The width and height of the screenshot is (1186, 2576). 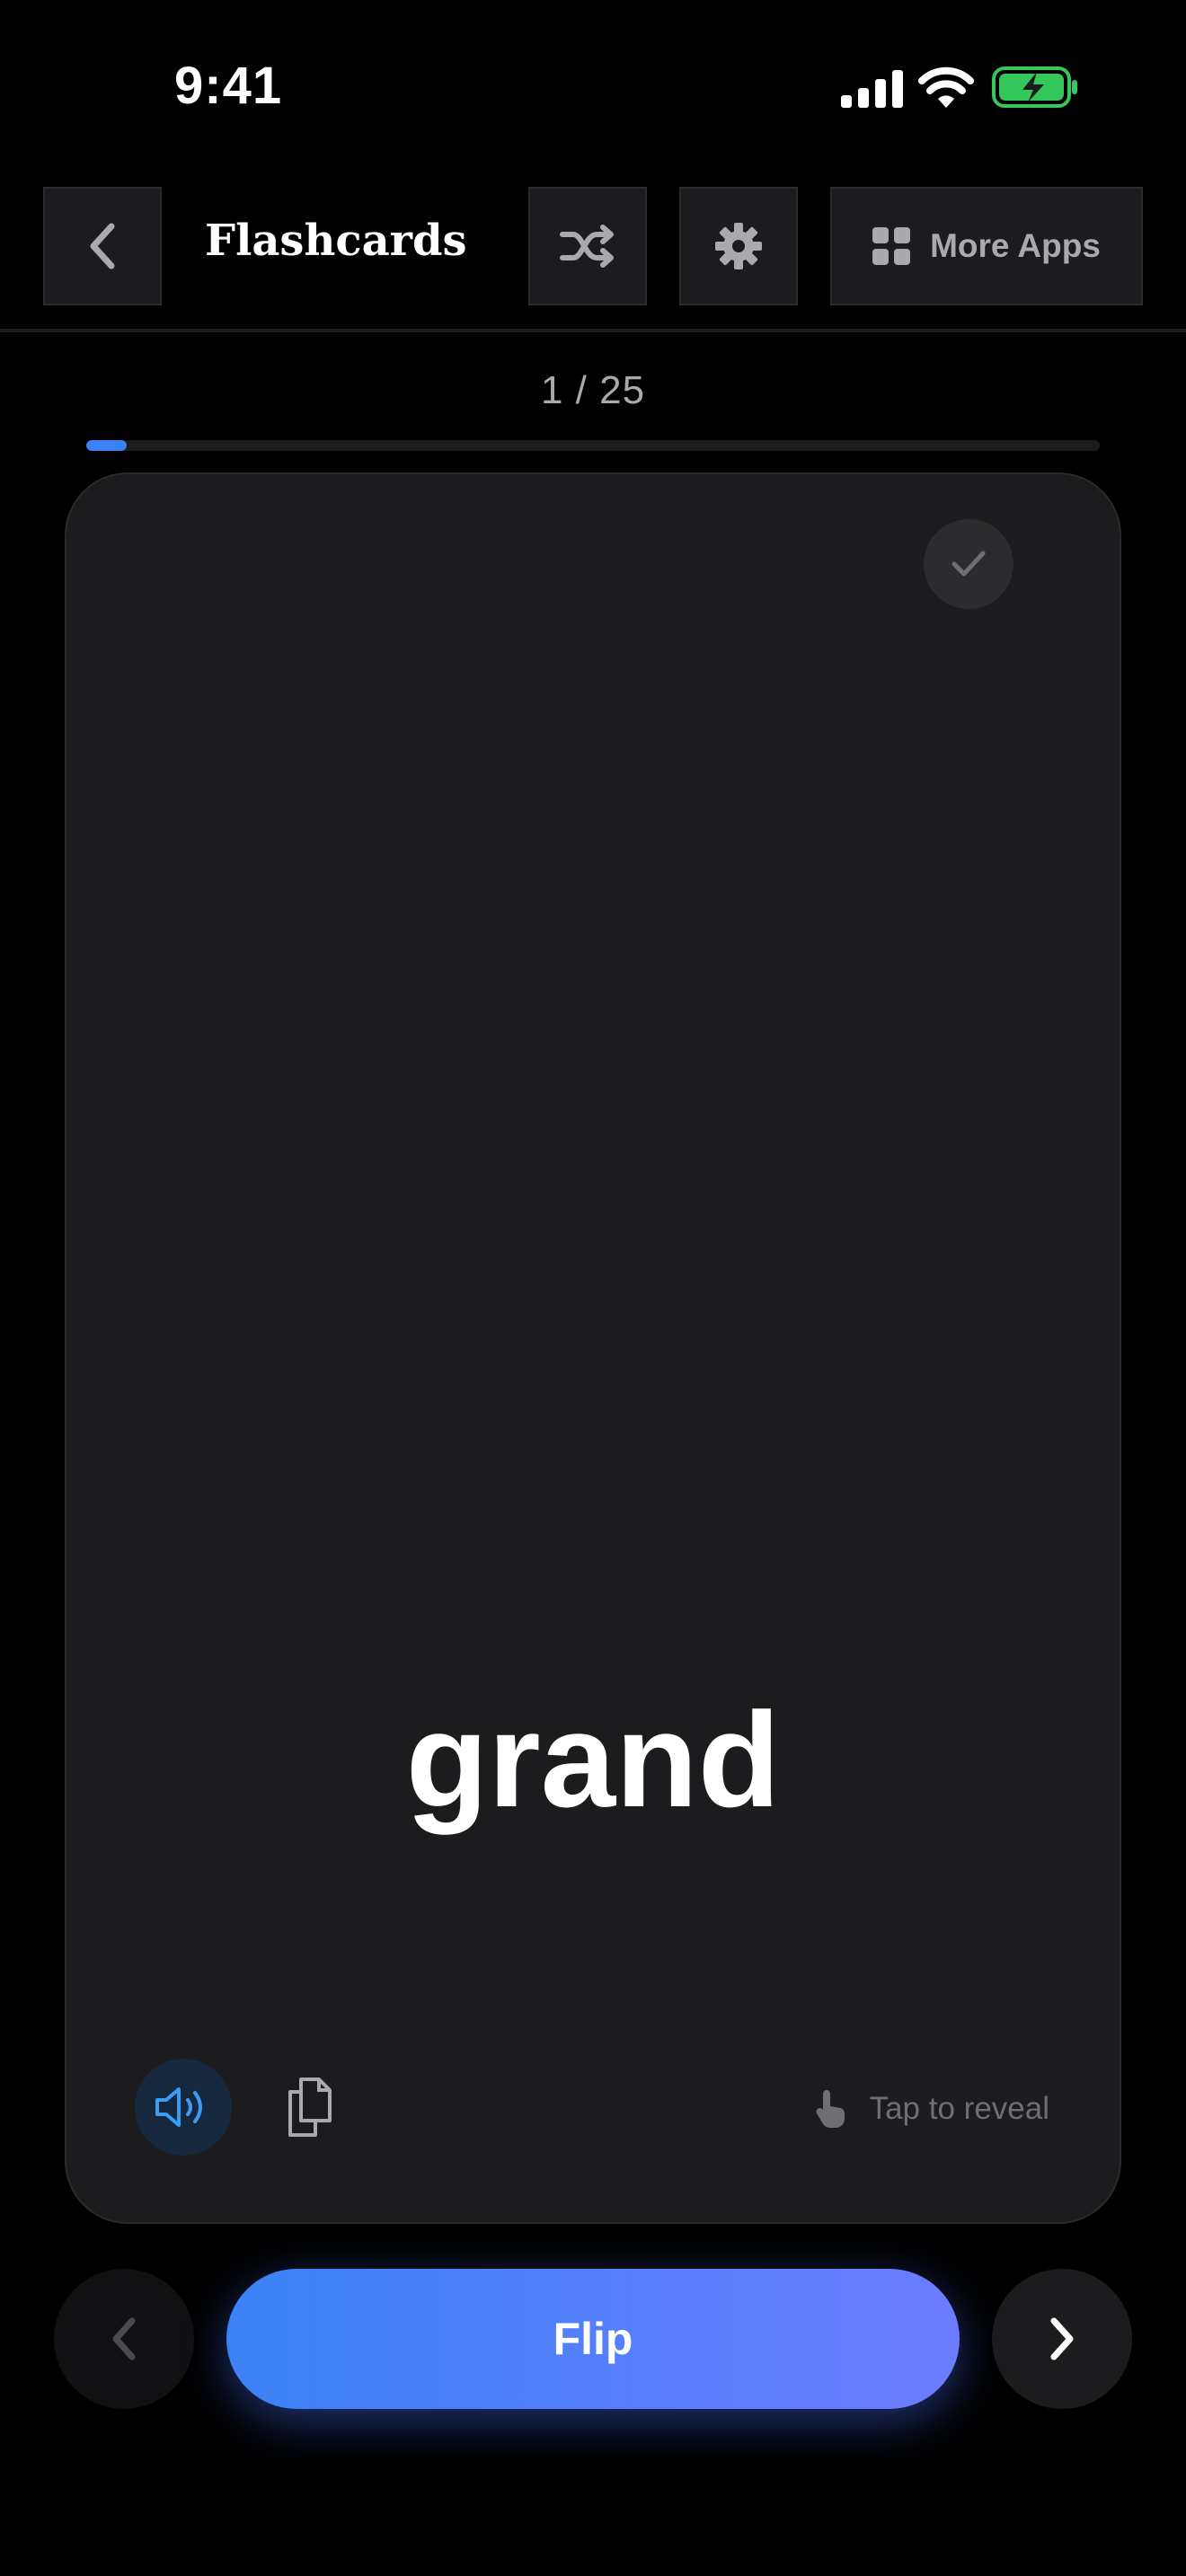 What do you see at coordinates (593, 85) in the screenshot?
I see `status-bar: 9:41` at bounding box center [593, 85].